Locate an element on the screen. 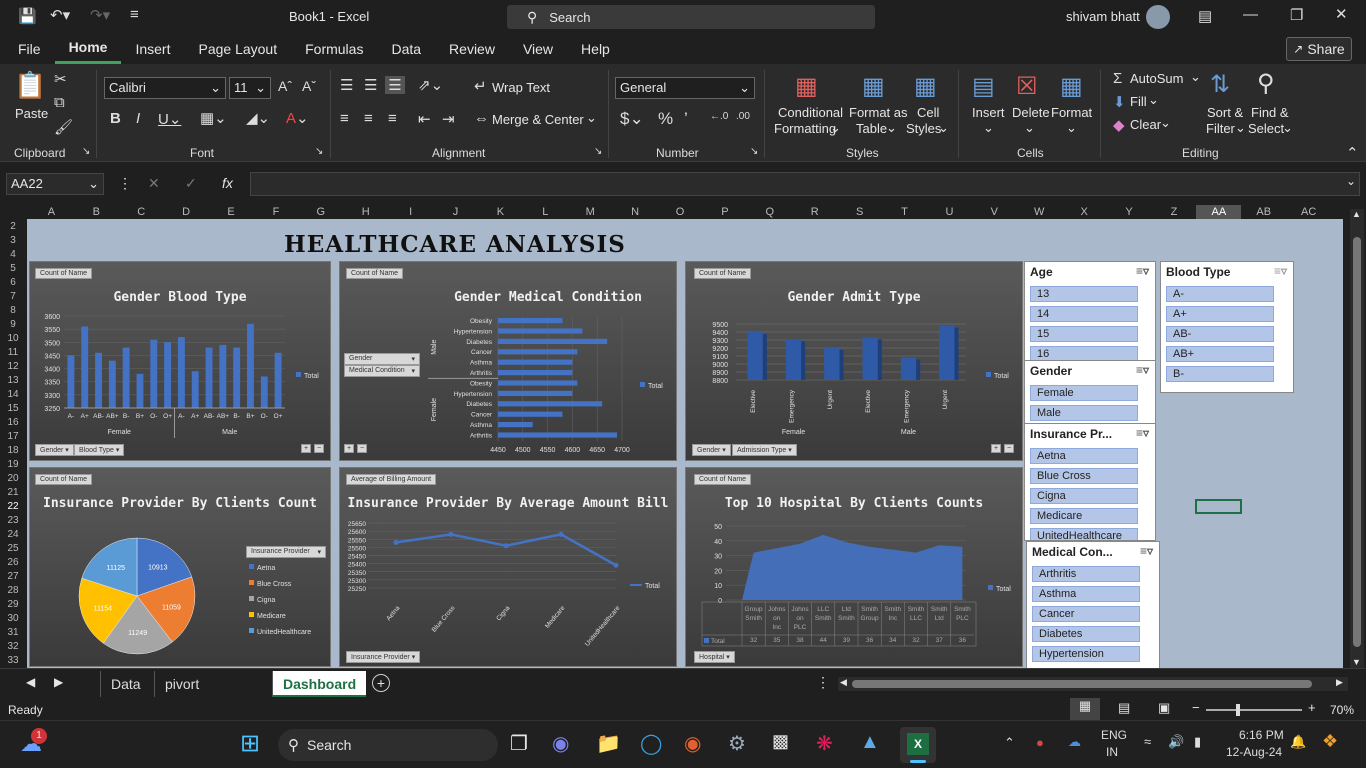 This screenshot has height=768, width=1366. gender-slicer: Gender ≡▿ Female Male is located at coordinates (1090, 392).